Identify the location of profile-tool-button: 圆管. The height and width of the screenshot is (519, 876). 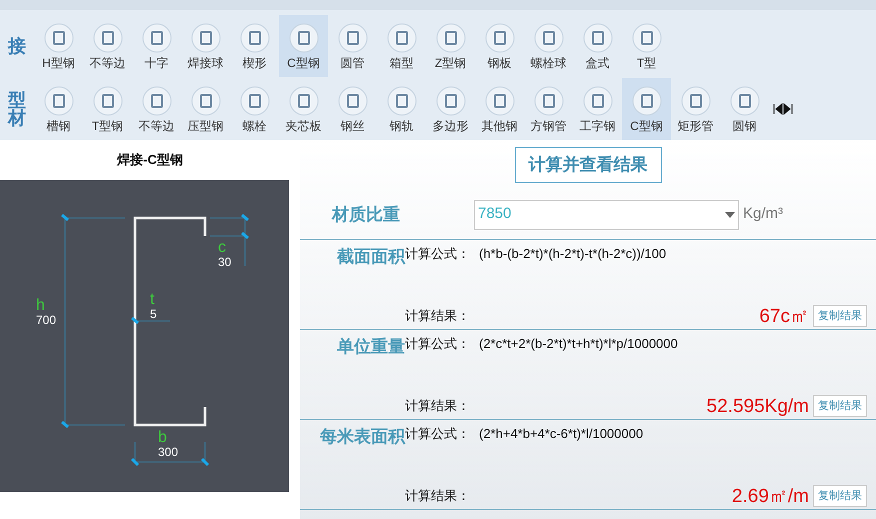
(352, 45).